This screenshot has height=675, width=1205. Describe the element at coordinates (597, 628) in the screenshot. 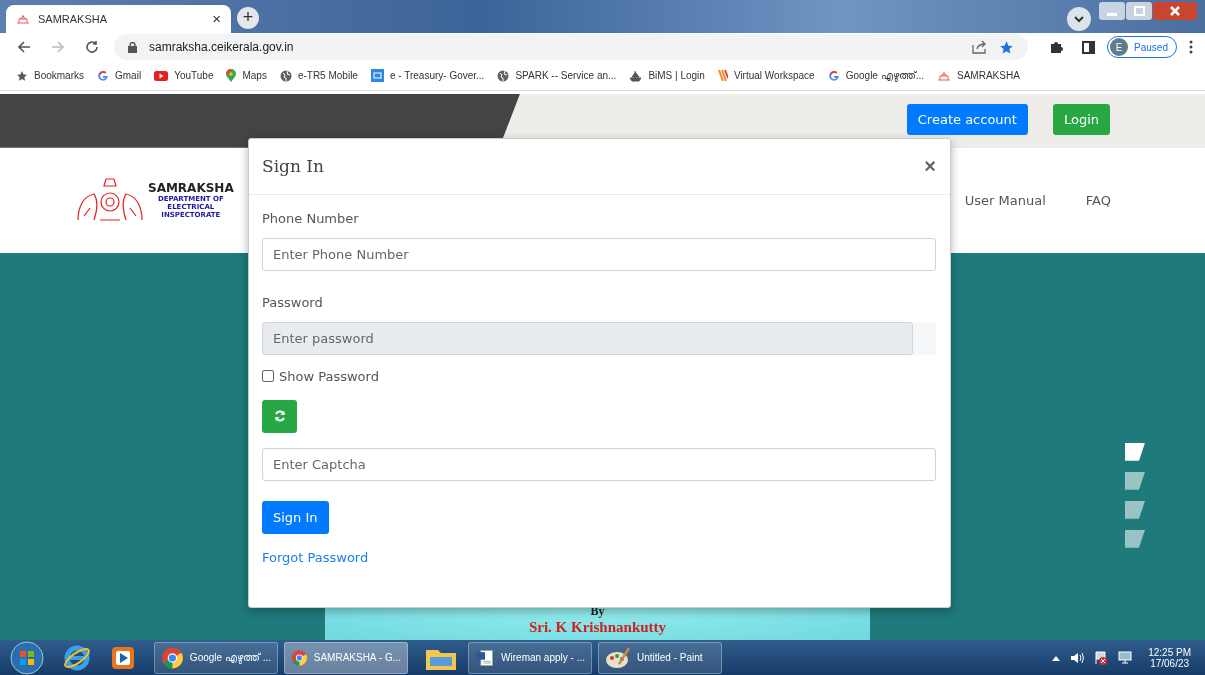

I see `banner-name: Sri. K Krishnankutty` at that location.